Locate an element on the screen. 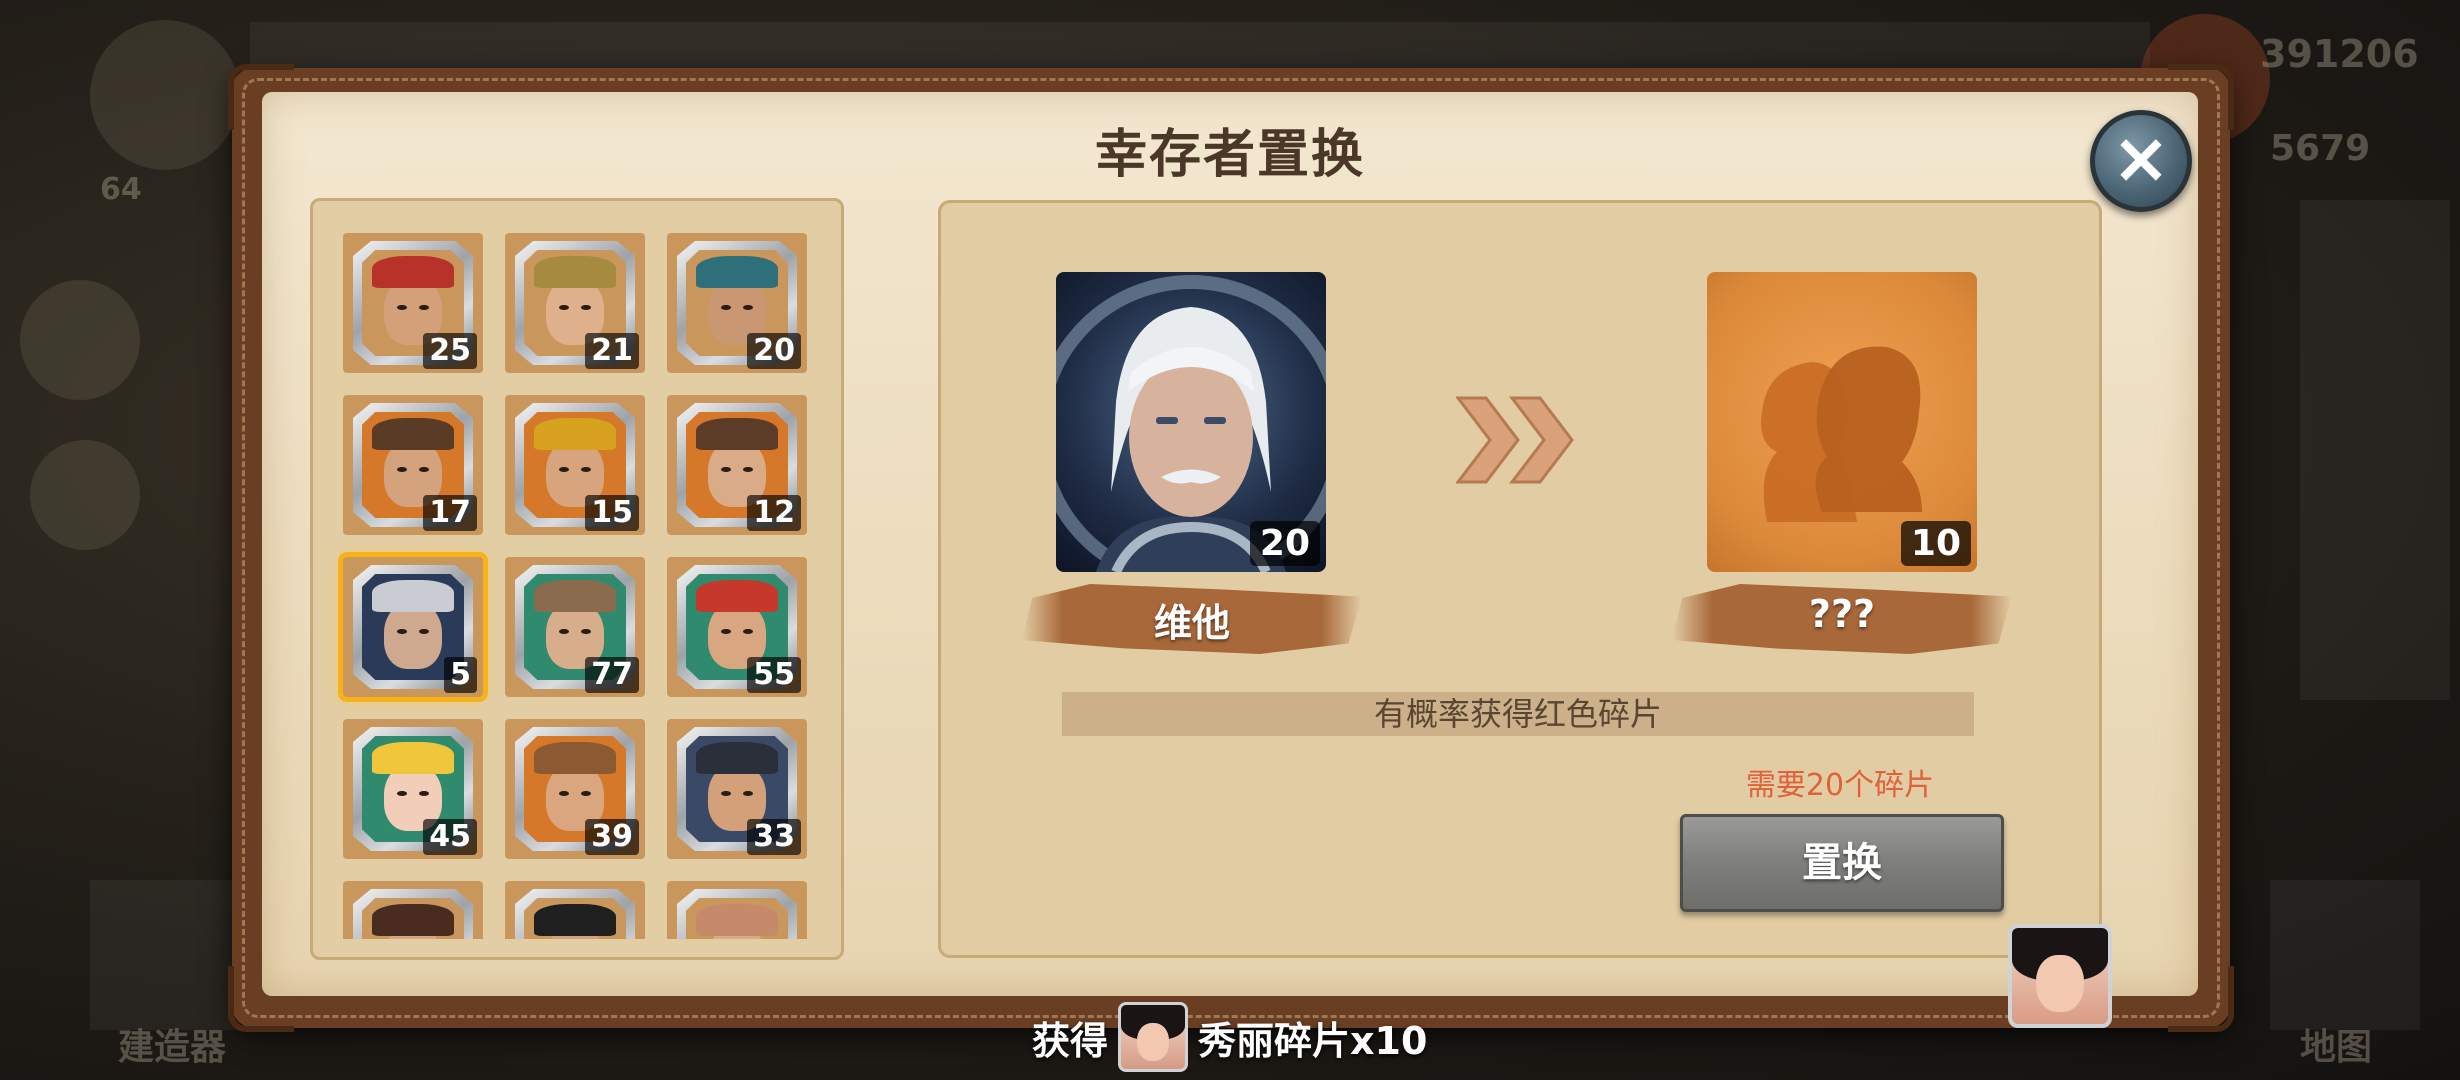 This screenshot has width=2460, height=1080. survivor-fragment-count: 5 is located at coordinates (460, 675).